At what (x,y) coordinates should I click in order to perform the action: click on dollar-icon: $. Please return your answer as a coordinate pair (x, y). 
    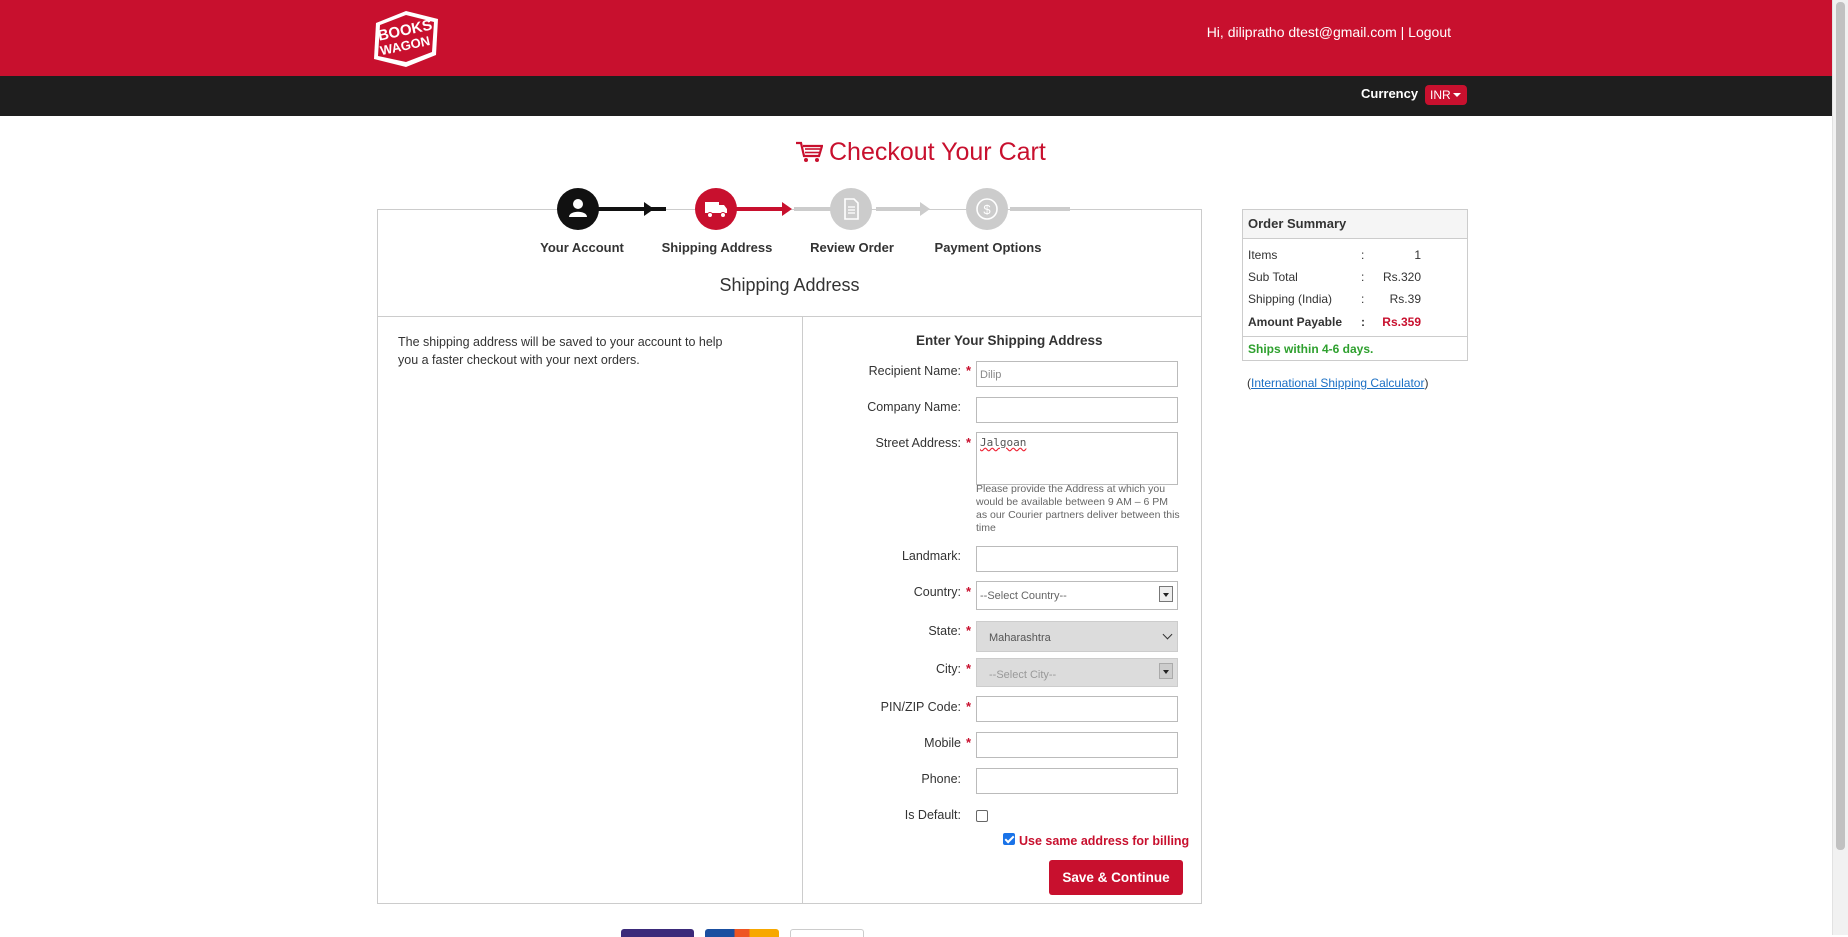
    Looking at the image, I should click on (987, 209).